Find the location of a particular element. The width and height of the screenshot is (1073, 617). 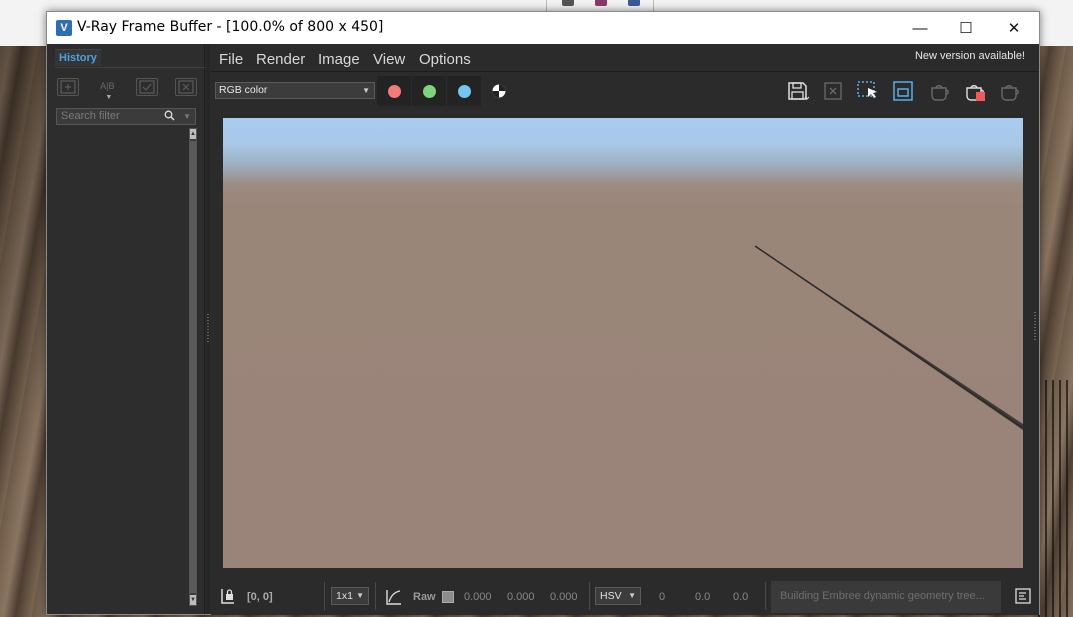

pixel-lock-icon is located at coordinates (227, 598).